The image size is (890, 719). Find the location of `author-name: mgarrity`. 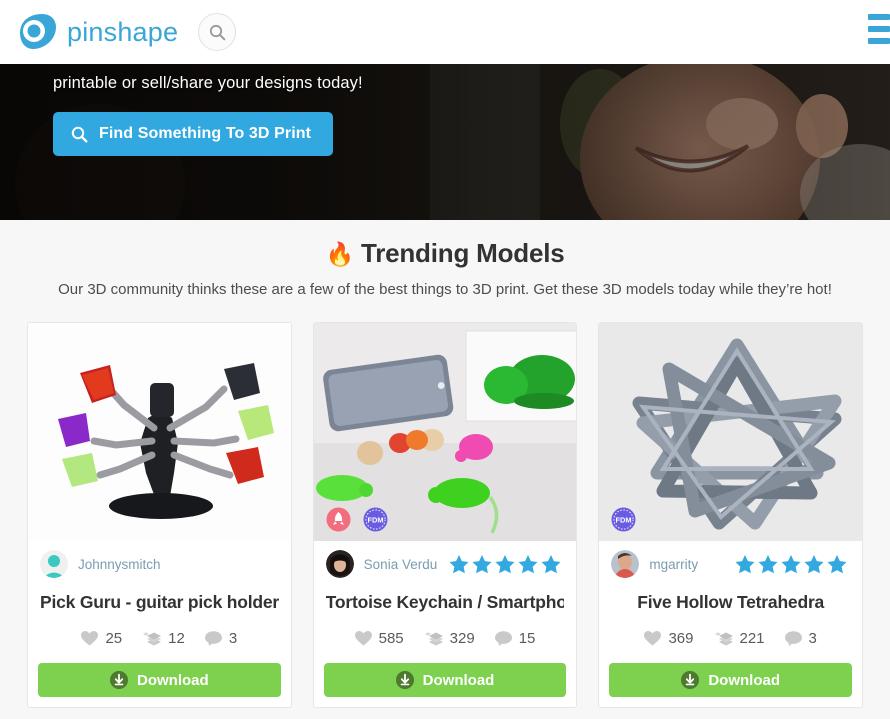

author-name: mgarrity is located at coordinates (673, 564).